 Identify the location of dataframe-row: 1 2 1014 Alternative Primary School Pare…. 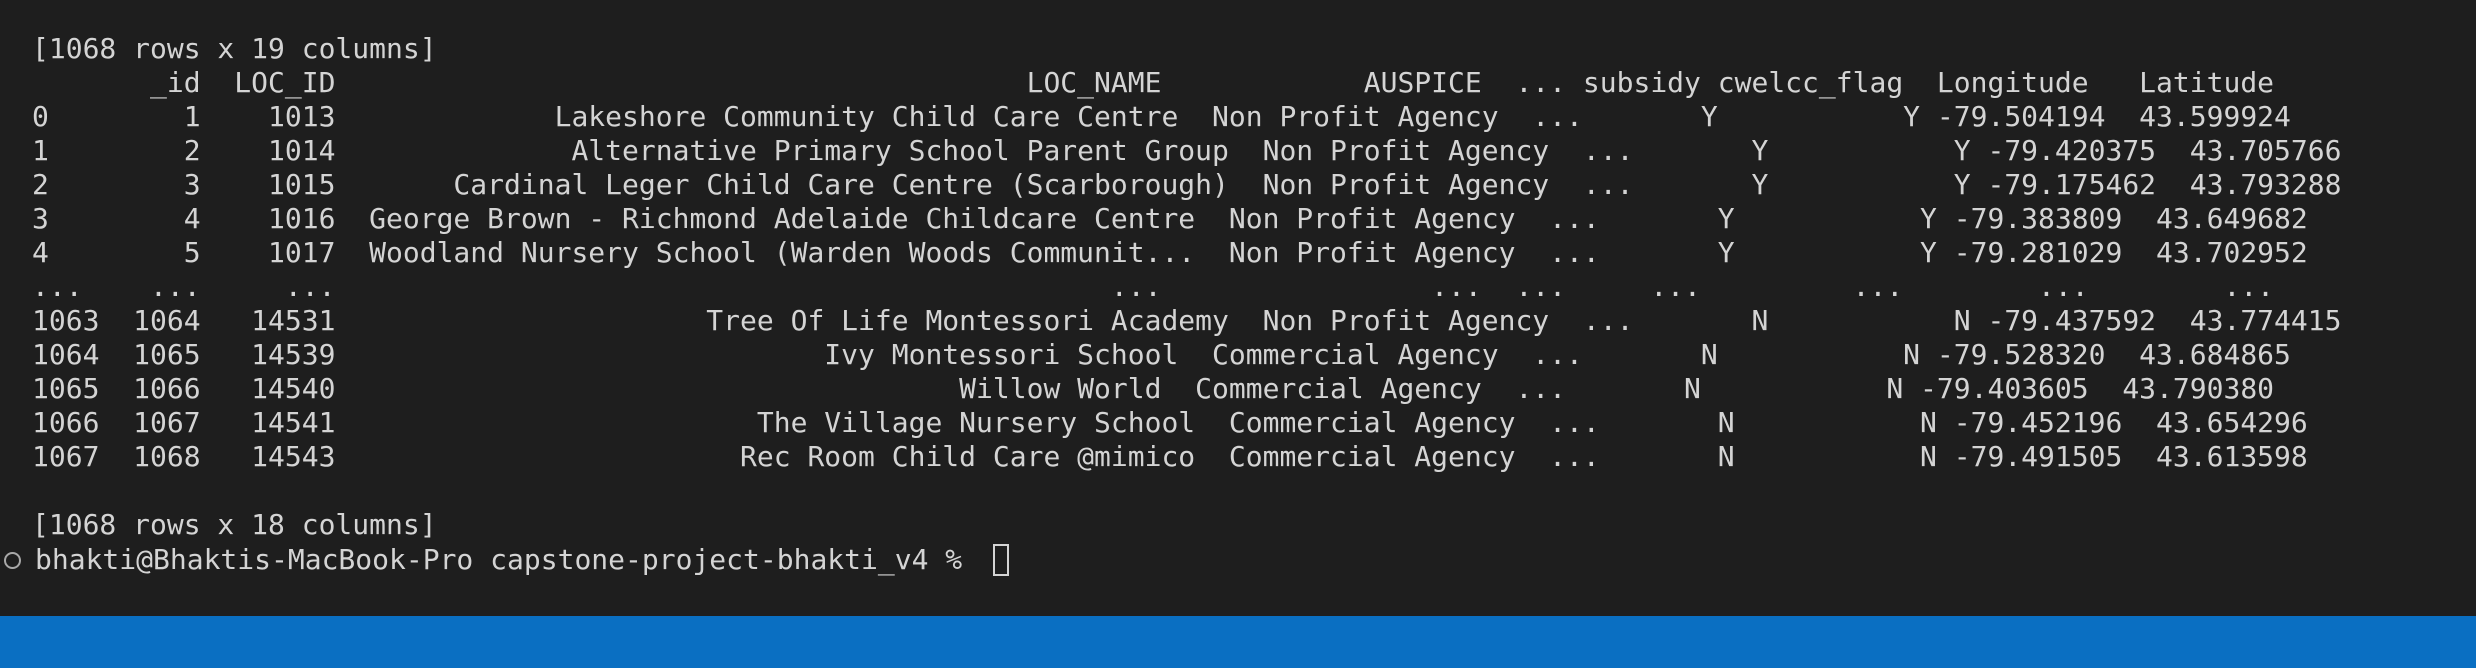
(1187, 150).